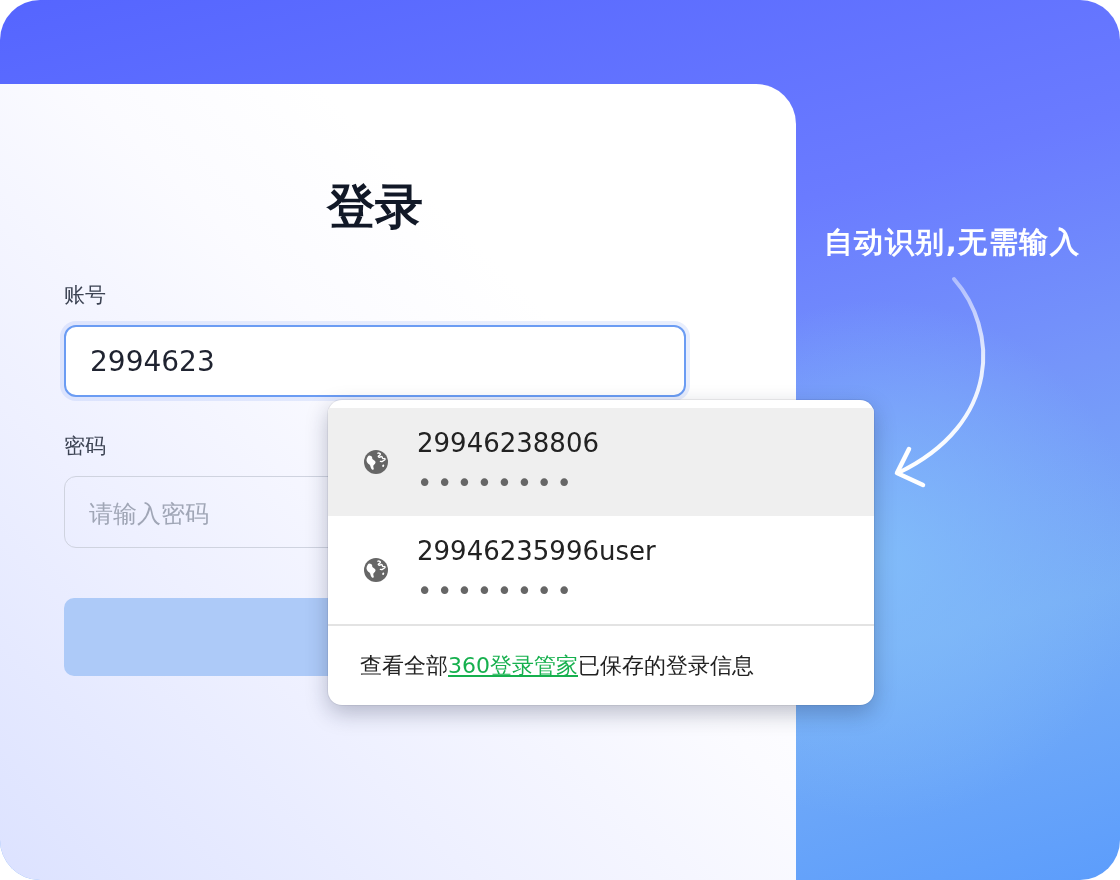 This screenshot has height=880, width=1120. What do you see at coordinates (952, 242) in the screenshot?
I see `hint-text: 自动识别,无需输入` at bounding box center [952, 242].